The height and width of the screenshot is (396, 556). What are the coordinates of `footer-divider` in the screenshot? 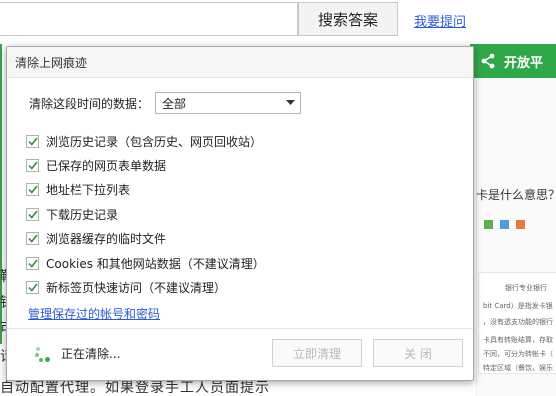 It's located at (240, 328).